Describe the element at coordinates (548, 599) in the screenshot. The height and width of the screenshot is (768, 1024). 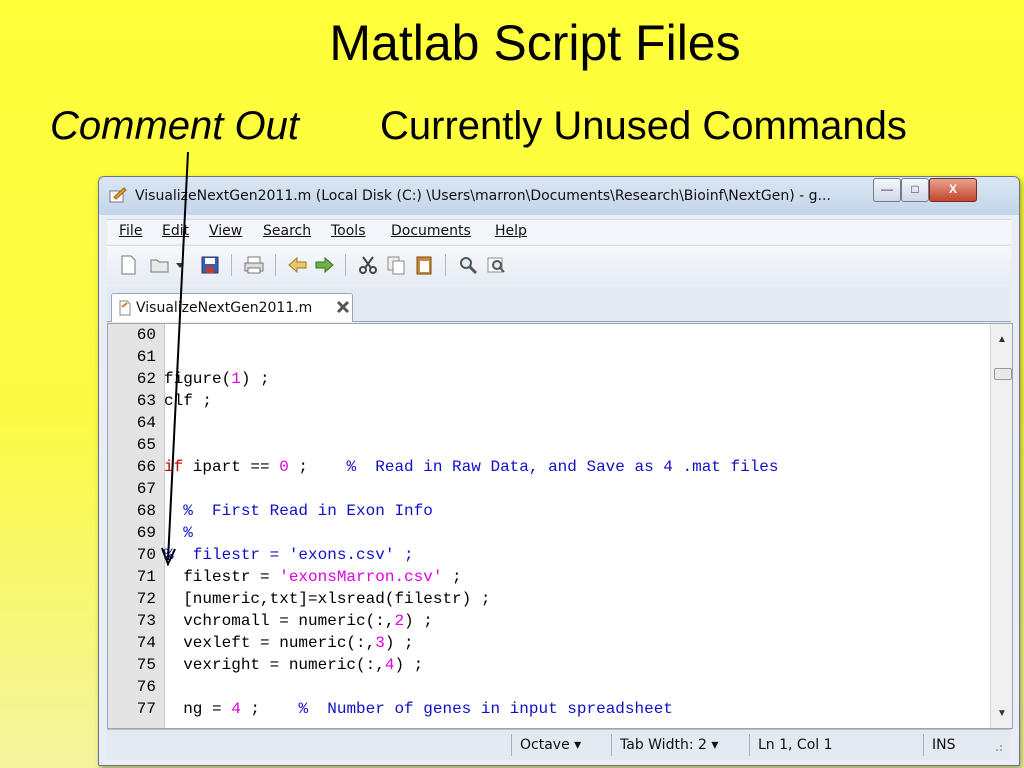
I see `code-line: 72 [numeric,txt]=xlsread(filestr) ;` at that location.